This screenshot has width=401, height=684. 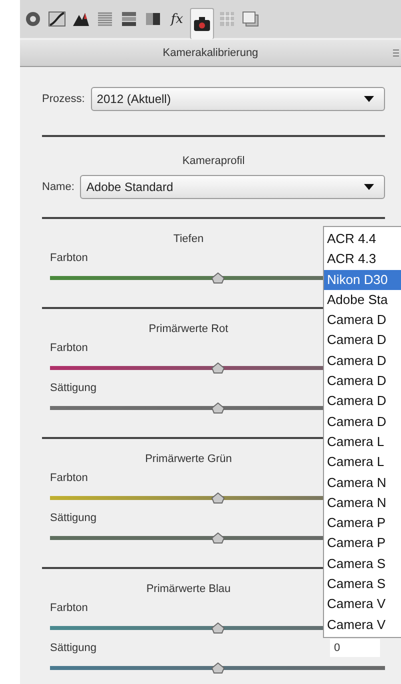 I want to click on curve-icon, so click(x=57, y=19).